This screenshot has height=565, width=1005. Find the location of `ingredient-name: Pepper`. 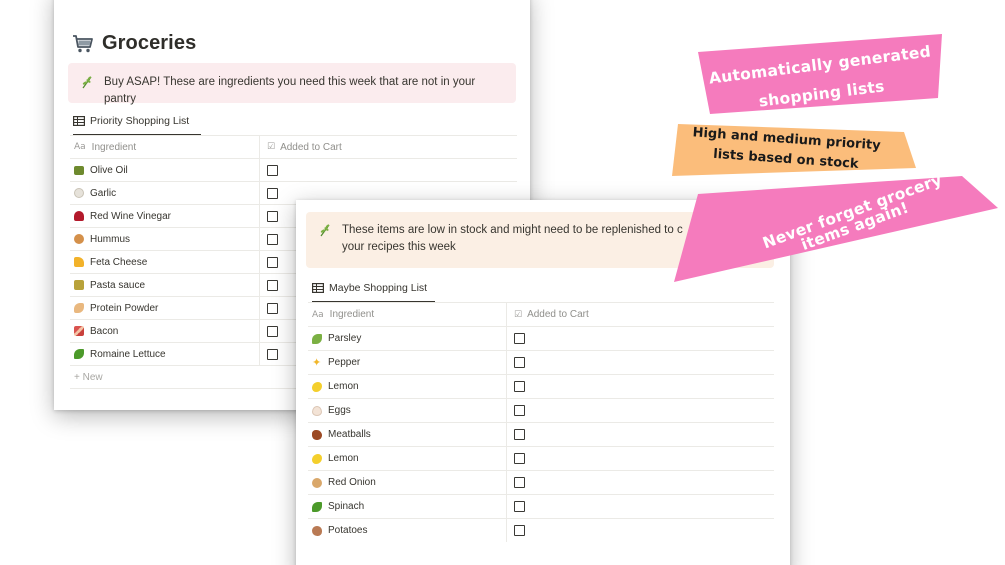

ingredient-name: Pepper is located at coordinates (344, 362).